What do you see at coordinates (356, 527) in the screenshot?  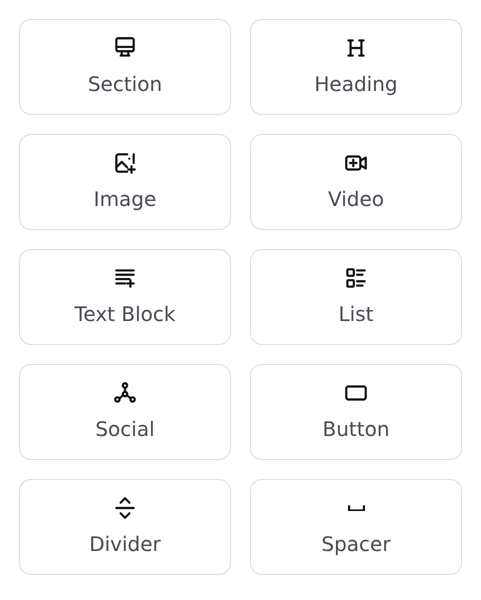 I see `block-button: Spacer` at bounding box center [356, 527].